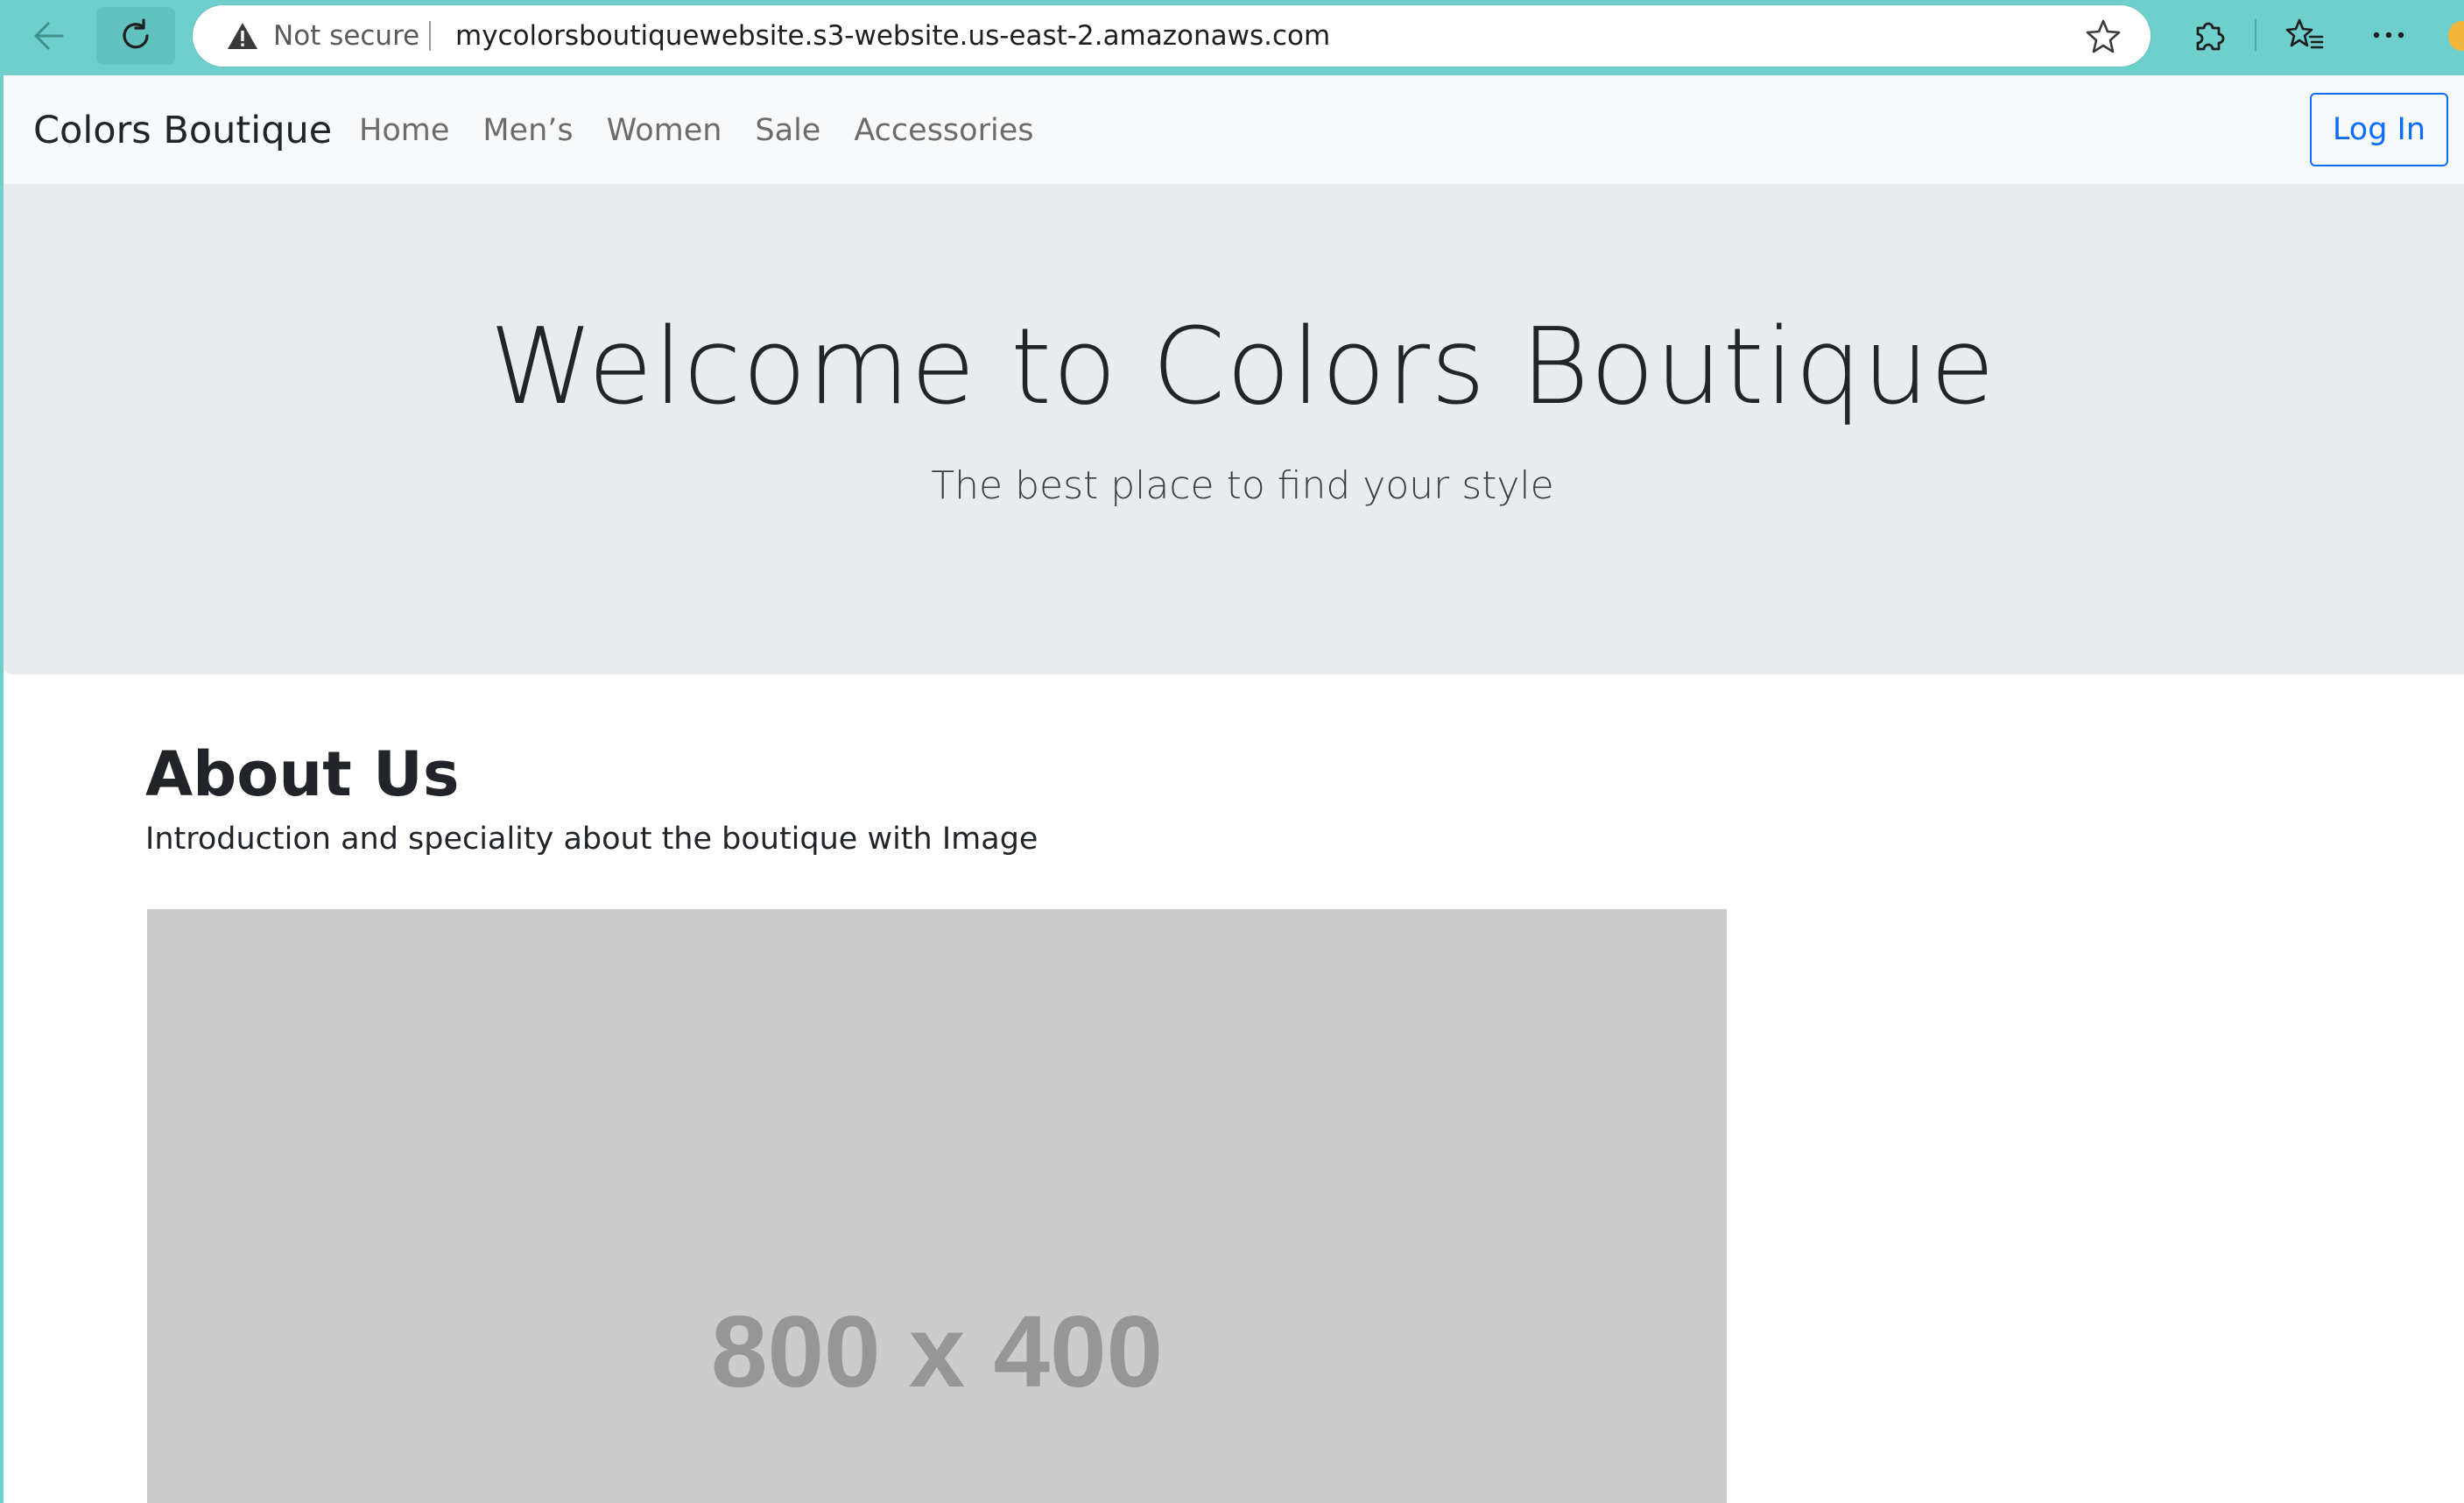  I want to click on hero-subtitle: The best place to find your style, so click(1242, 485).